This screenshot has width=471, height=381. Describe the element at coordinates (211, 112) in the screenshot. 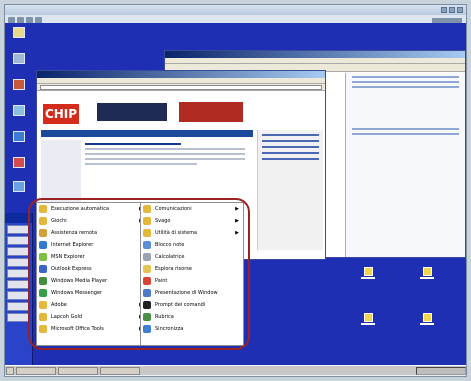

I see `advert-banner` at that location.